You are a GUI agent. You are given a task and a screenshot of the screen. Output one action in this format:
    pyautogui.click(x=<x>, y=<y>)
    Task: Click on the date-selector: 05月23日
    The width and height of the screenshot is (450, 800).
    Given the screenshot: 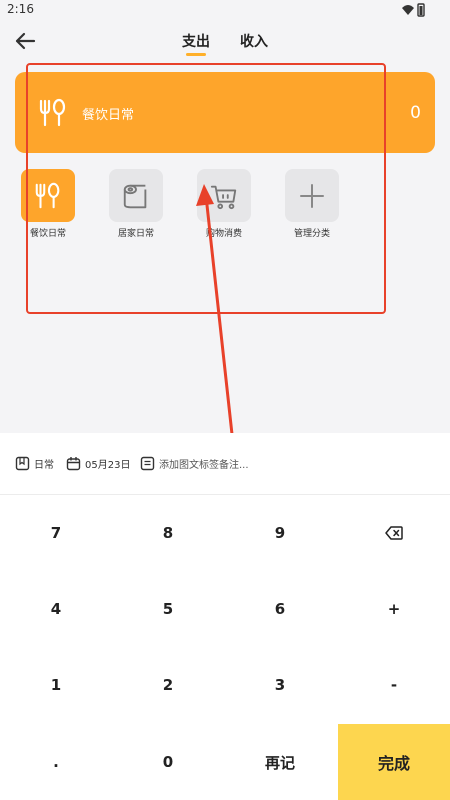 What is the action you would take?
    pyautogui.click(x=98, y=463)
    